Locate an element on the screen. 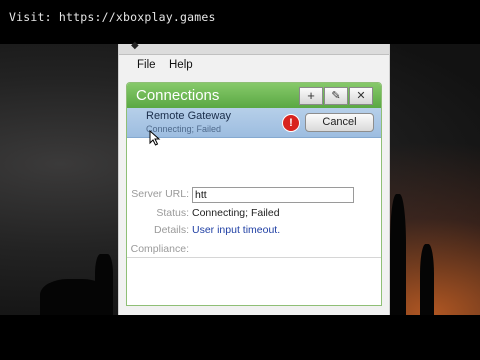 Image resolution: width=480 pixels, height=360 pixels. panel-separator is located at coordinates (254, 257).